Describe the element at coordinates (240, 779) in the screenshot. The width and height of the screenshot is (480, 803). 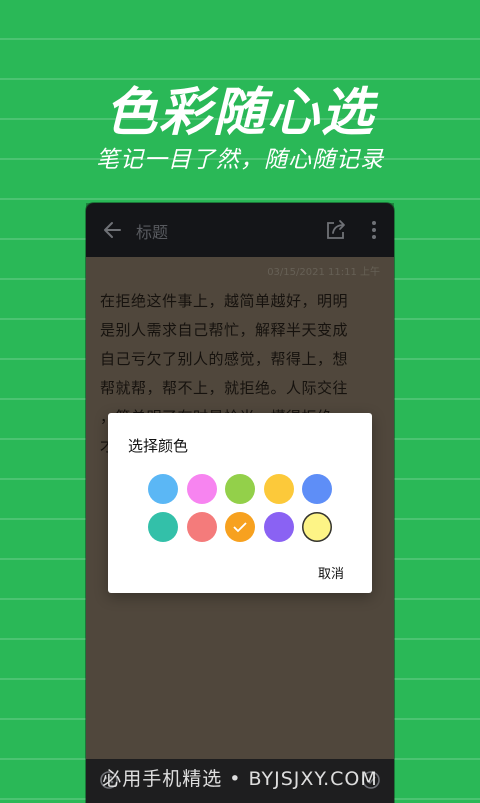
I see `watermark: 必用手机精选 • BYJSJXY.COM` at that location.